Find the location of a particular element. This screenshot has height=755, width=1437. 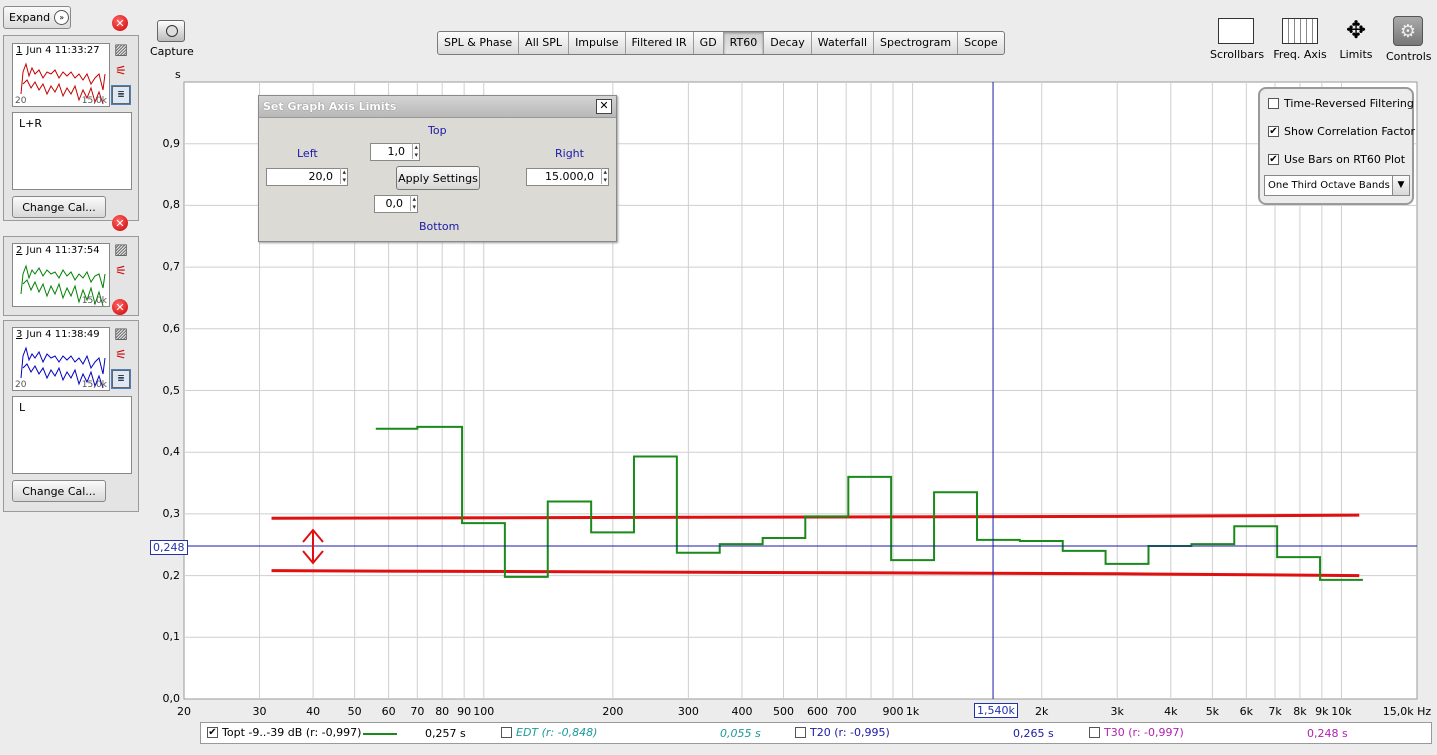

x-tick-label: 200 is located at coordinates (613, 711).